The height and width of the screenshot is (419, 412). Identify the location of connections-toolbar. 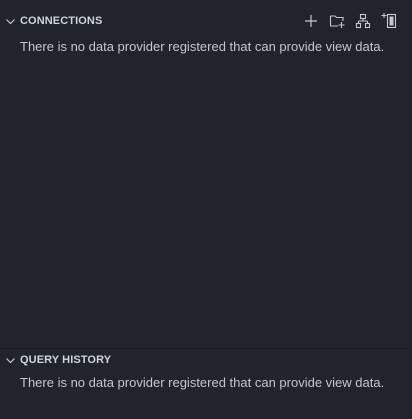
(350, 21).